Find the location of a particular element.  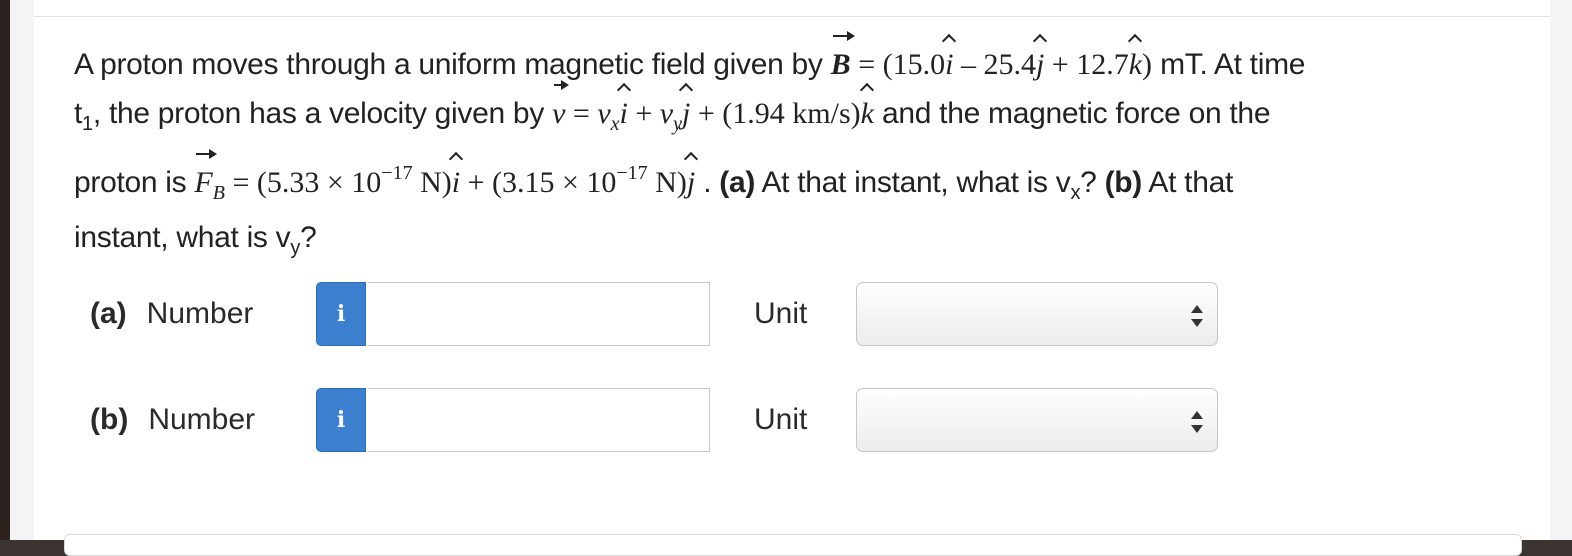

vector-v: v is located at coordinates (561, 109).